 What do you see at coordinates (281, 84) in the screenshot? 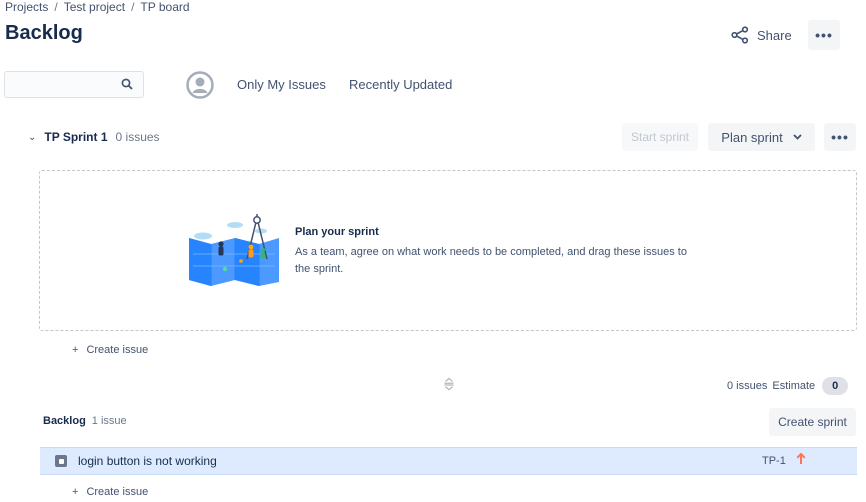
I see `filter-only-my-issues: Only My Issues` at bounding box center [281, 84].